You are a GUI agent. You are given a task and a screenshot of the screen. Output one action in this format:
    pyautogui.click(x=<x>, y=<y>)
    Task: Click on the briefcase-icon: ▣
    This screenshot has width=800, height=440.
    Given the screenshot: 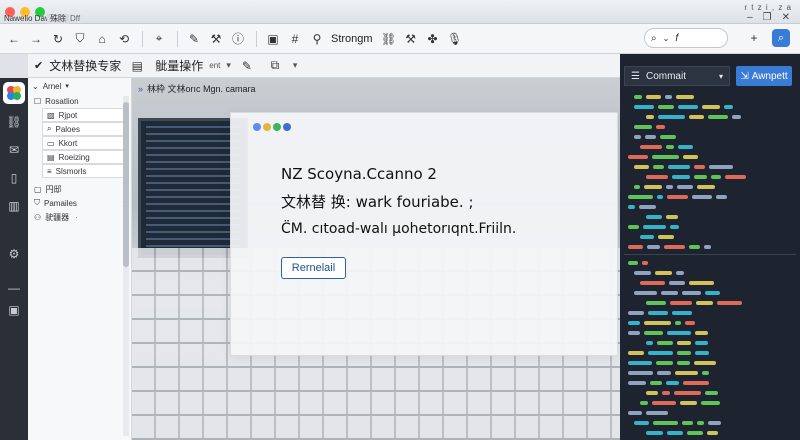 What is the action you would take?
    pyautogui.click(x=14, y=310)
    